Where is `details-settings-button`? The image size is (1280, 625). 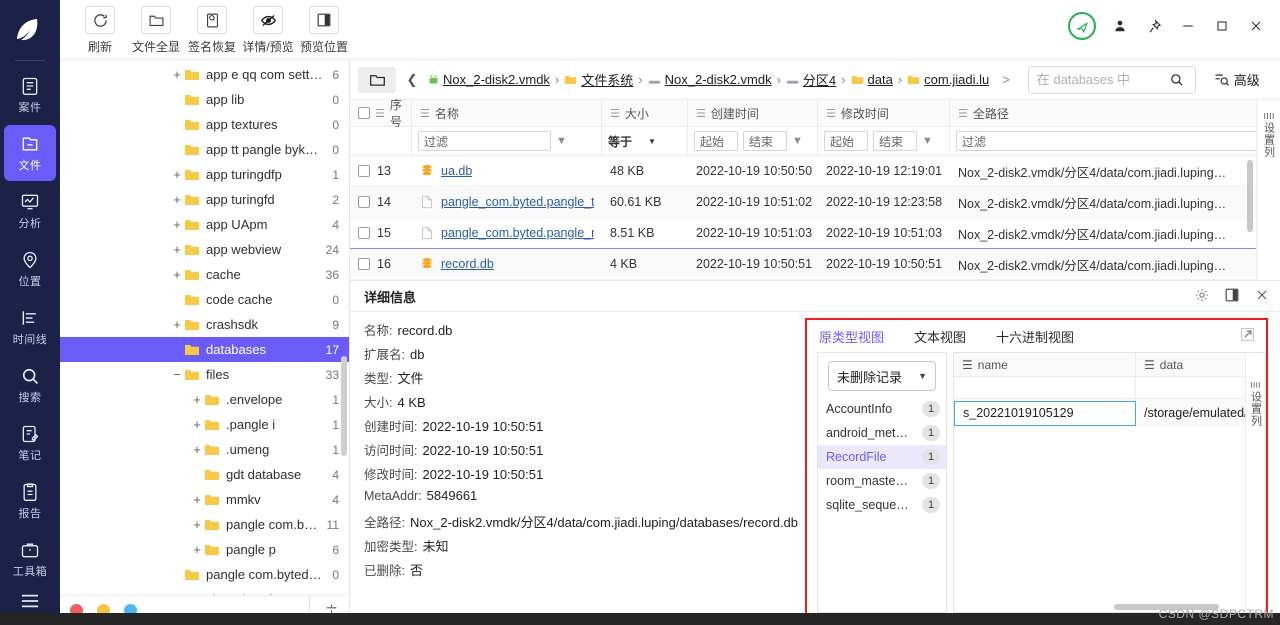 details-settings-button is located at coordinates (1202, 296).